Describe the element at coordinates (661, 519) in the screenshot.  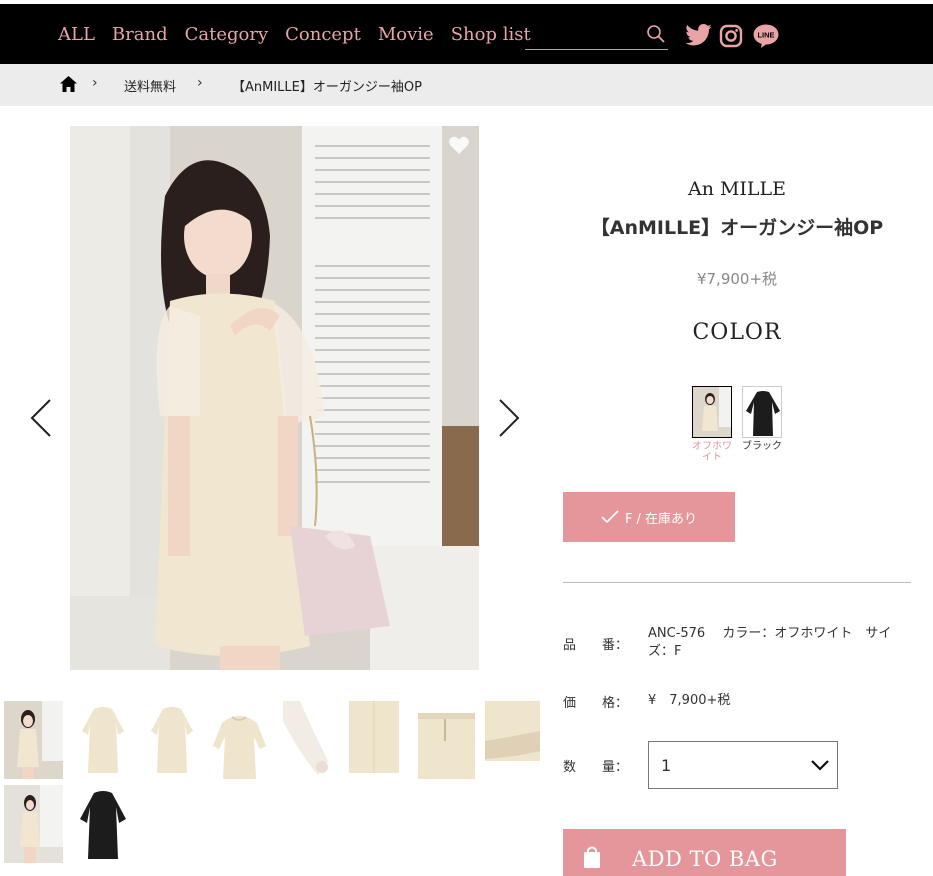
I see `size-stock-label: F / 在庫あり` at that location.